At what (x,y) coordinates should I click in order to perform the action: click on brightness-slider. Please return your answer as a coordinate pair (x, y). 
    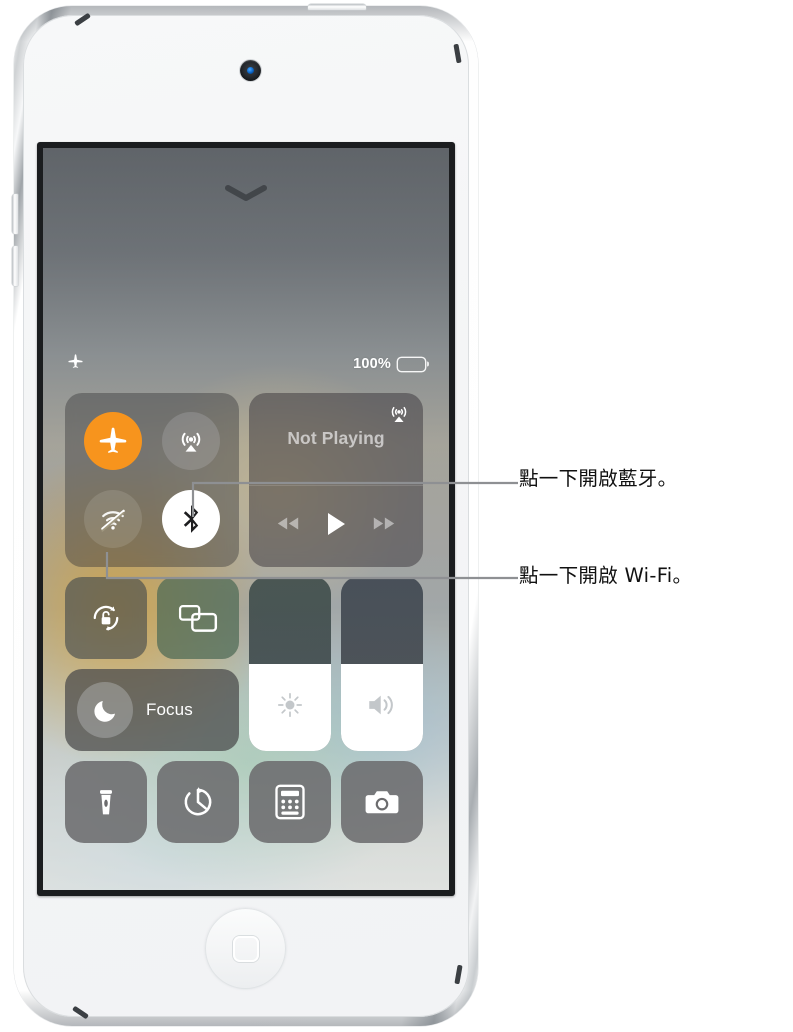
    Looking at the image, I should click on (290, 664).